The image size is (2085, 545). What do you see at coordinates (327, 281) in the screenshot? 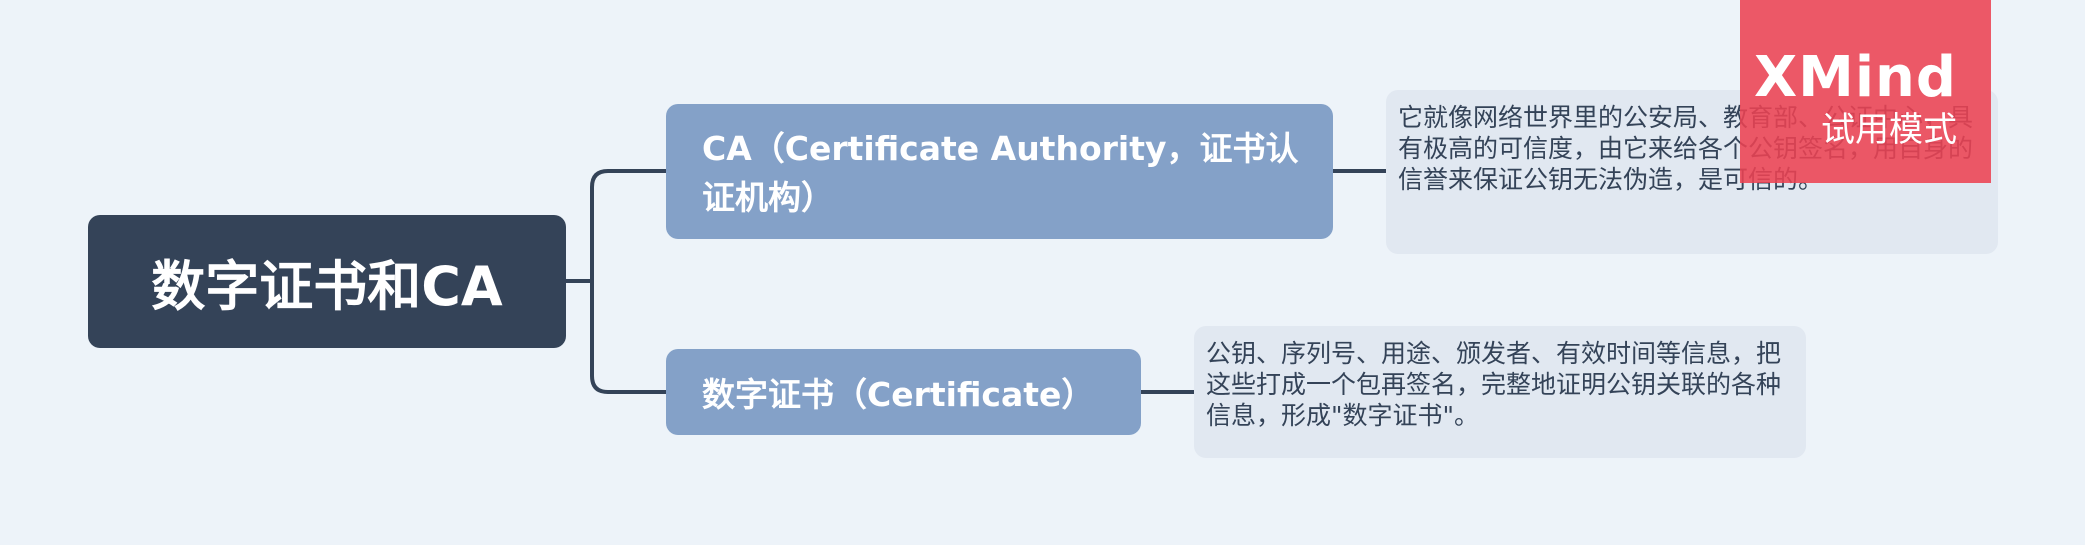
I see `central-topic: 数字证书和CA` at bounding box center [327, 281].